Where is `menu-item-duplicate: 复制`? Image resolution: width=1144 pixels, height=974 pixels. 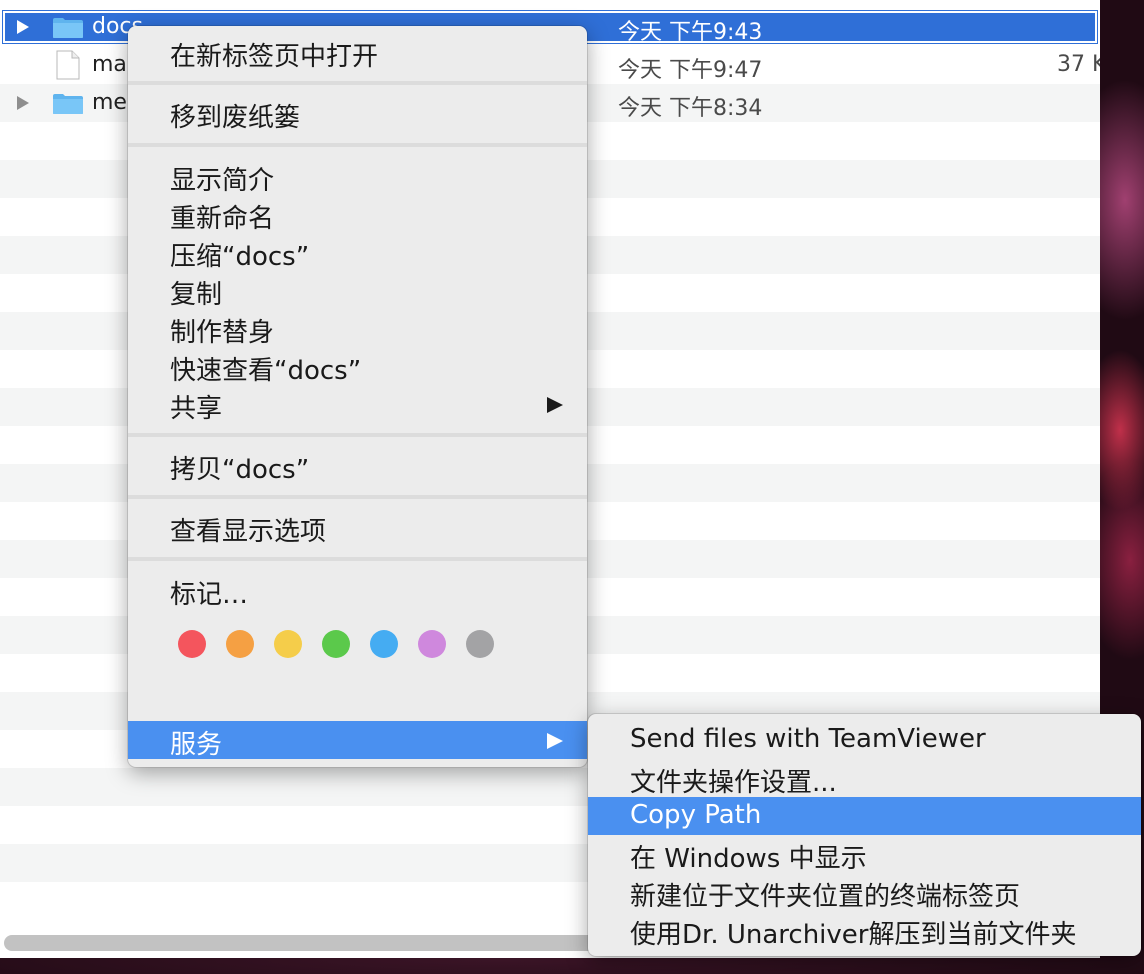
menu-item-duplicate: 复制 is located at coordinates (357, 290).